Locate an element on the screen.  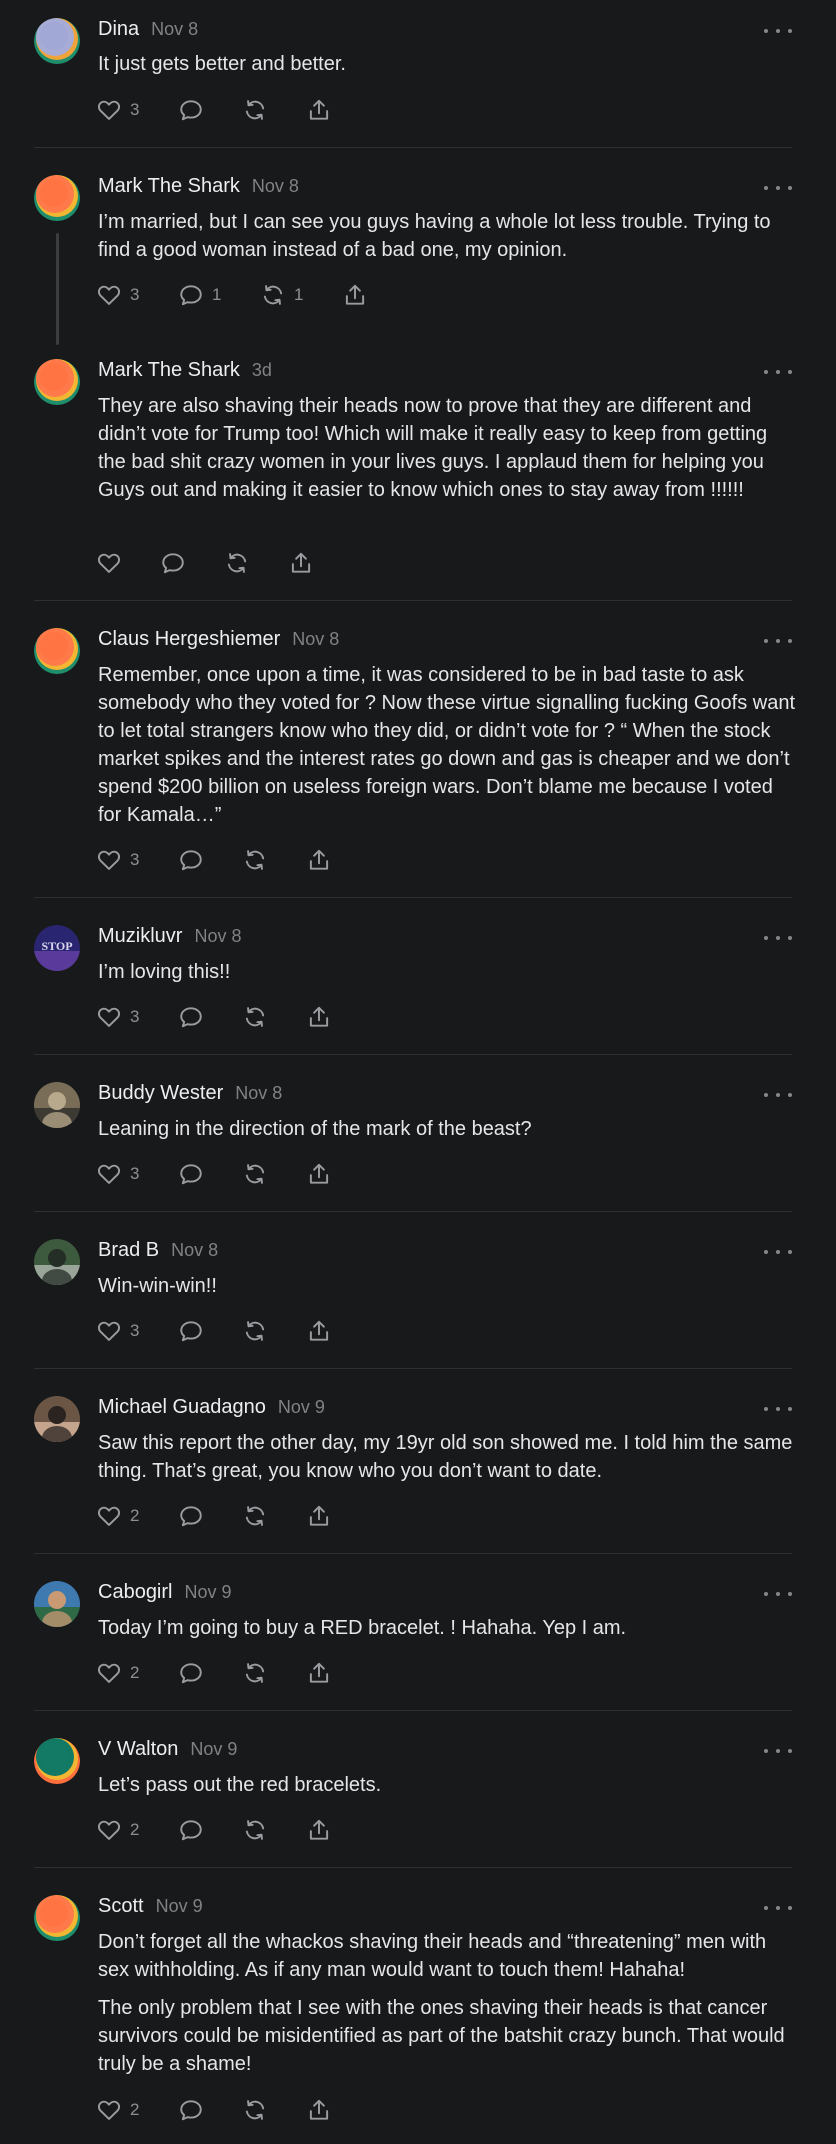
author-name: Scott is located at coordinates (121, 1906).